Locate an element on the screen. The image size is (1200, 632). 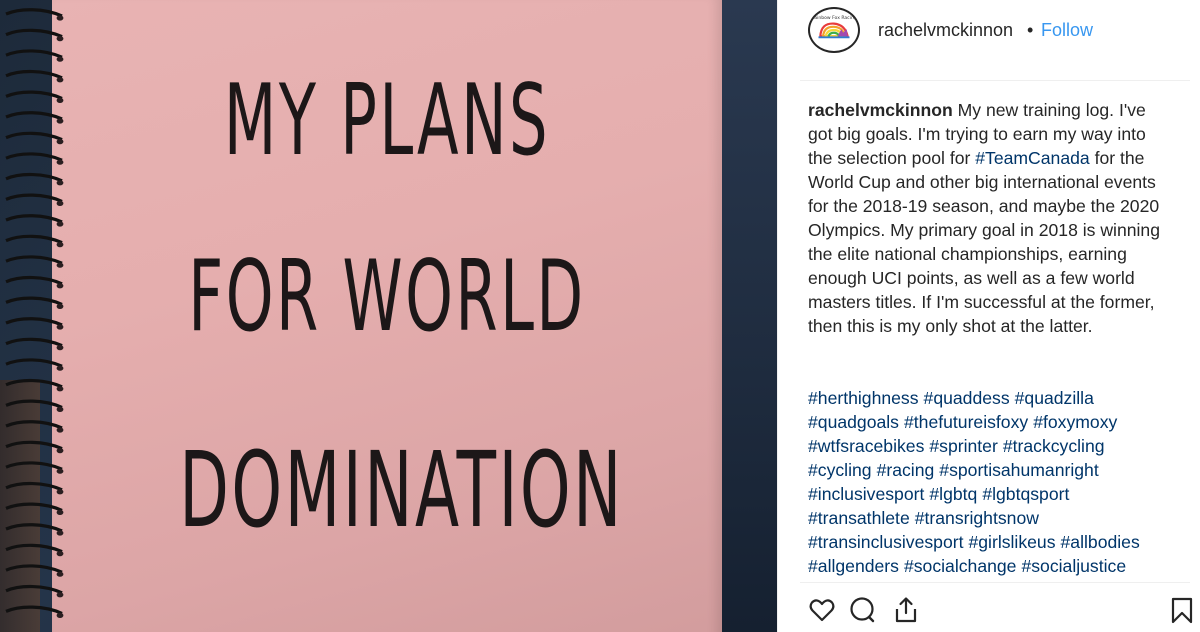
hashtag-link: #inclusivesport is located at coordinates (866, 494).